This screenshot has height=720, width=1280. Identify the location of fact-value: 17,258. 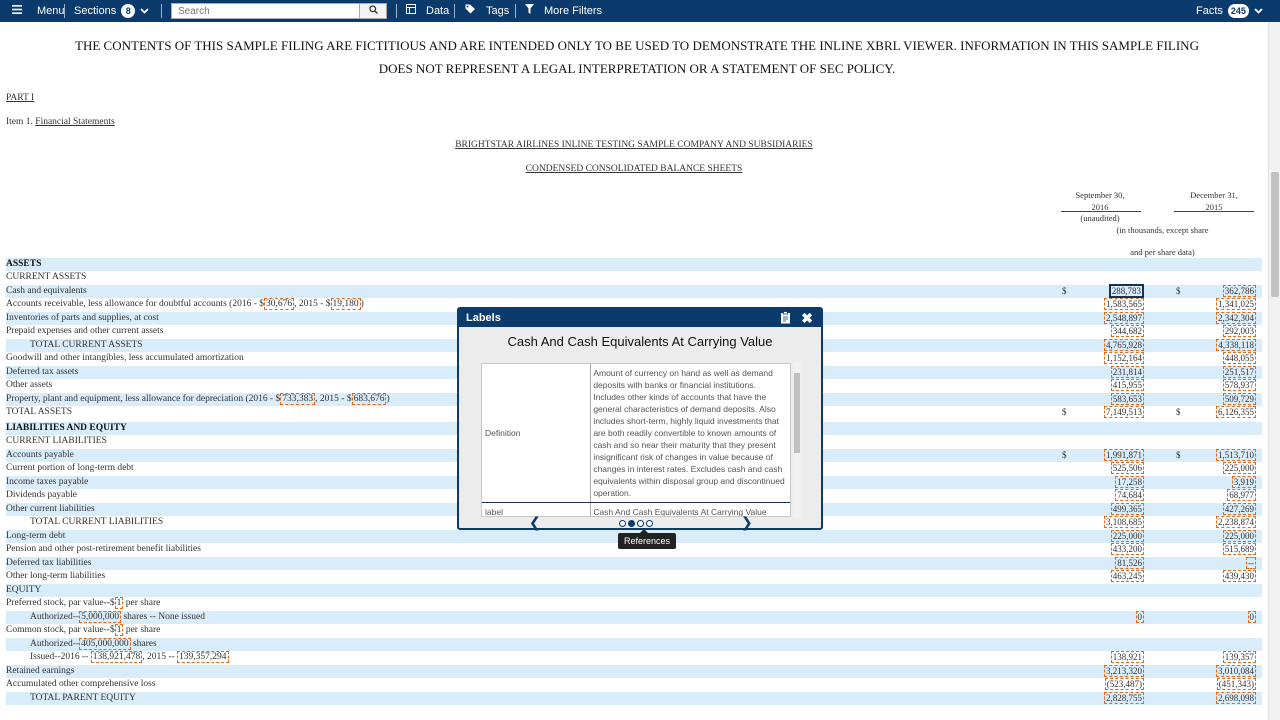
(1129, 482).